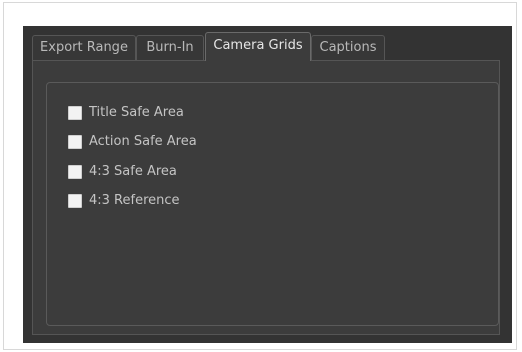  What do you see at coordinates (75, 172) in the screenshot?
I see `four-three-safe-area-checkbox` at bounding box center [75, 172].